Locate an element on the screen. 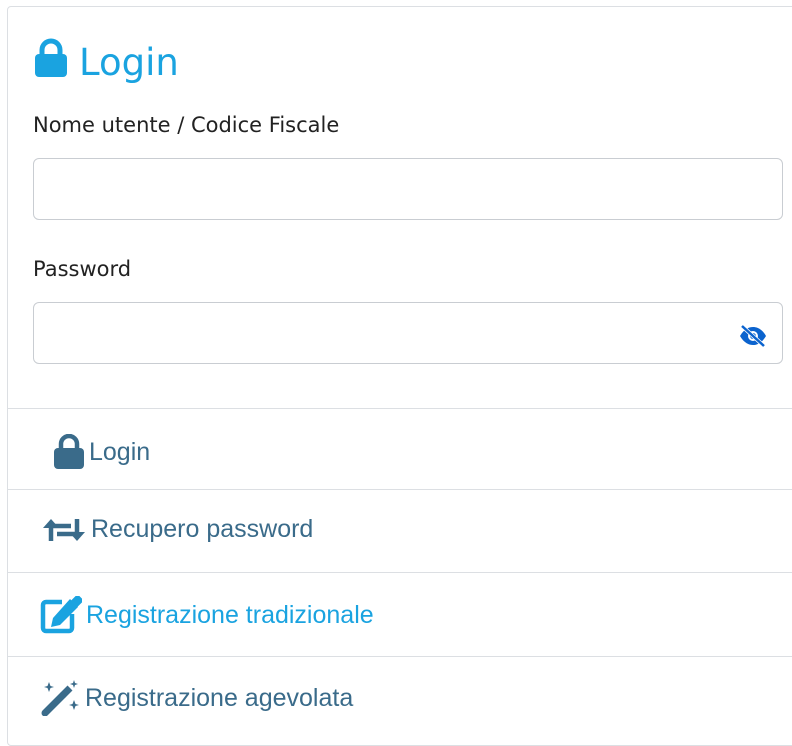 The image size is (792, 746). password-field-wrapper is located at coordinates (408, 333).